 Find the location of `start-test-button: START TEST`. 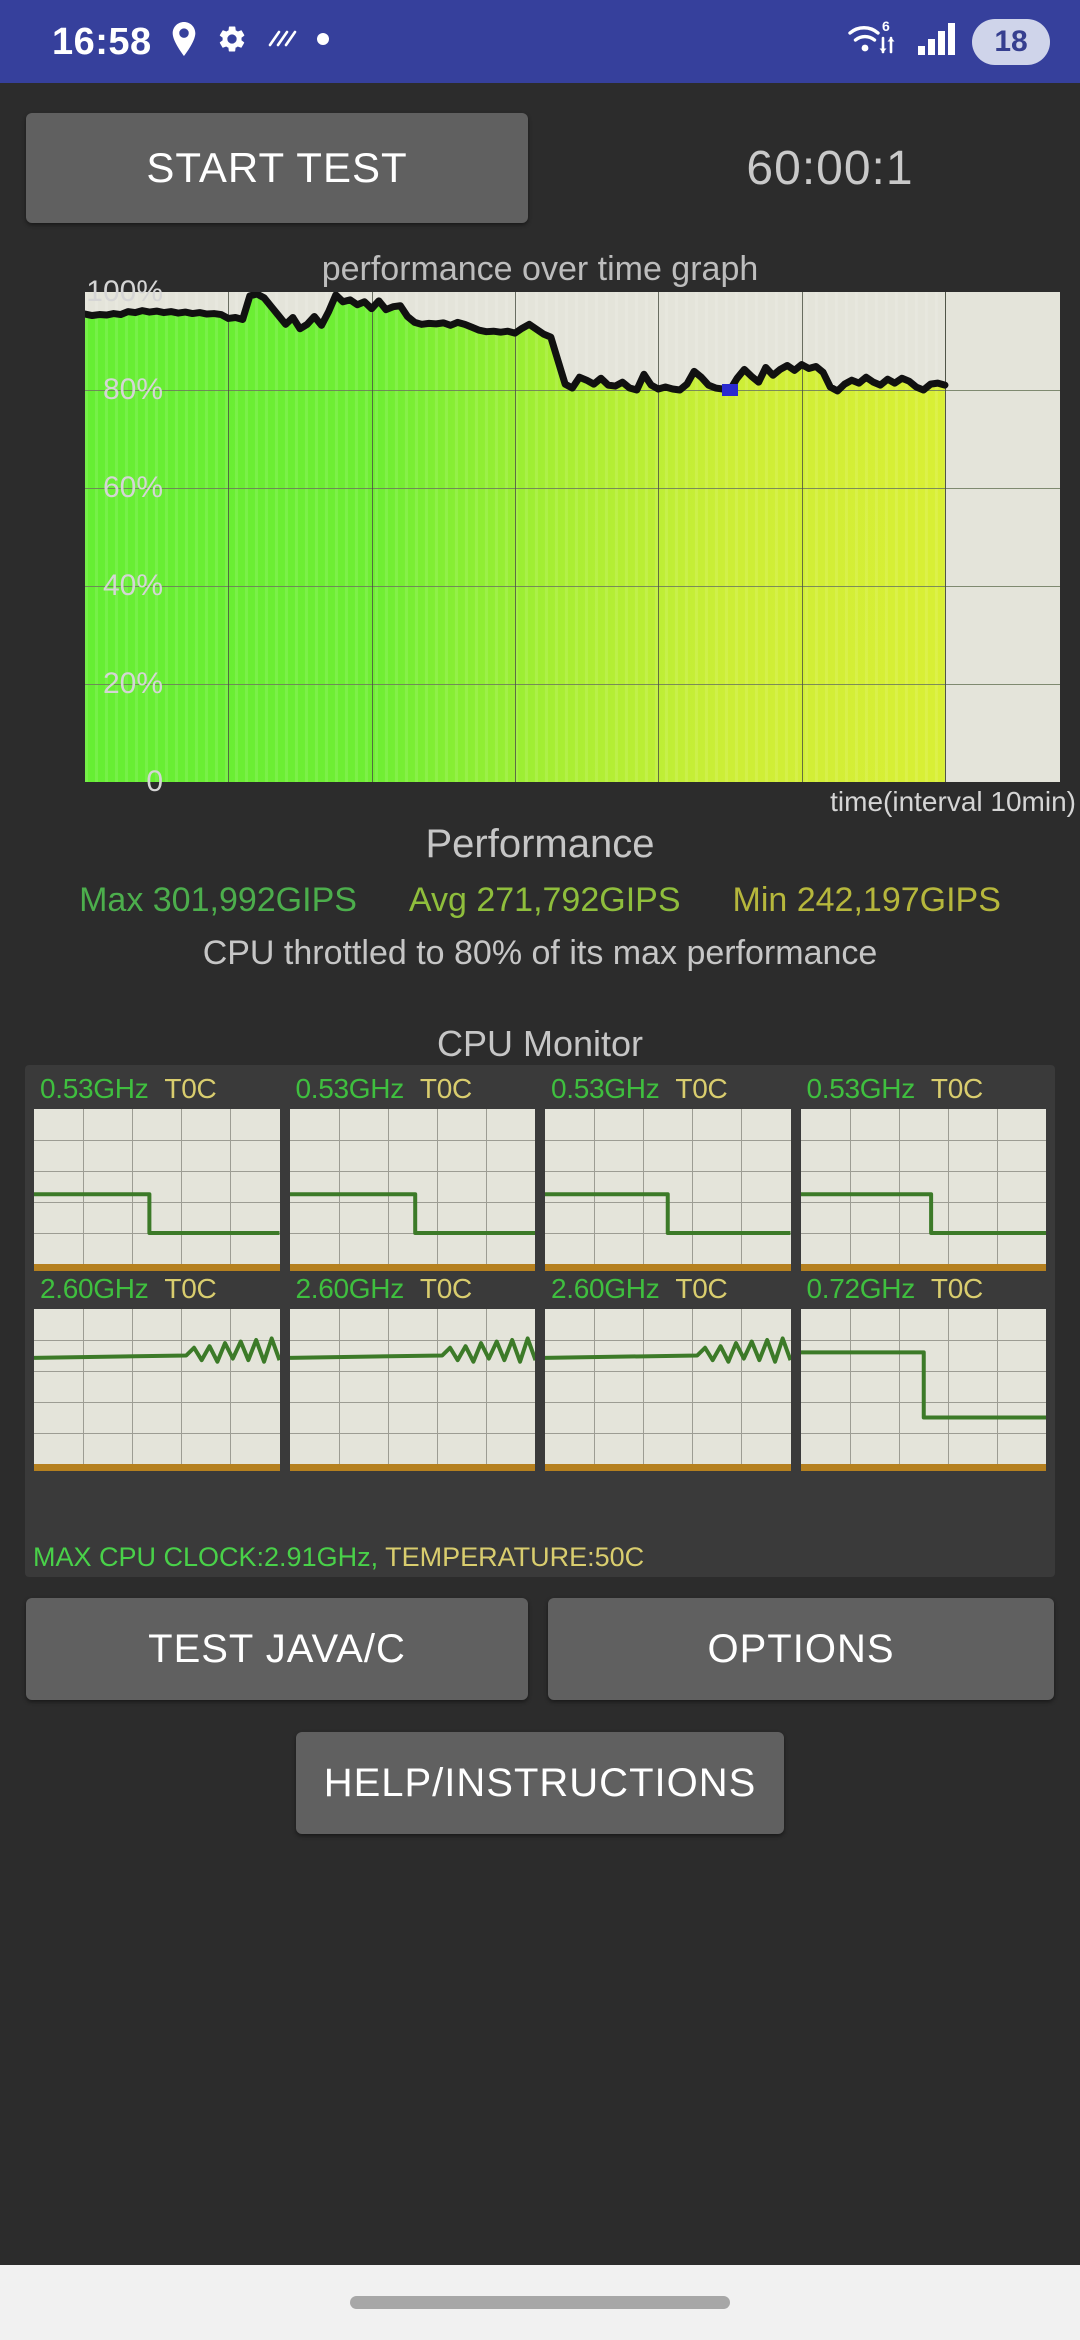

start-test-button: START TEST is located at coordinates (277, 168).